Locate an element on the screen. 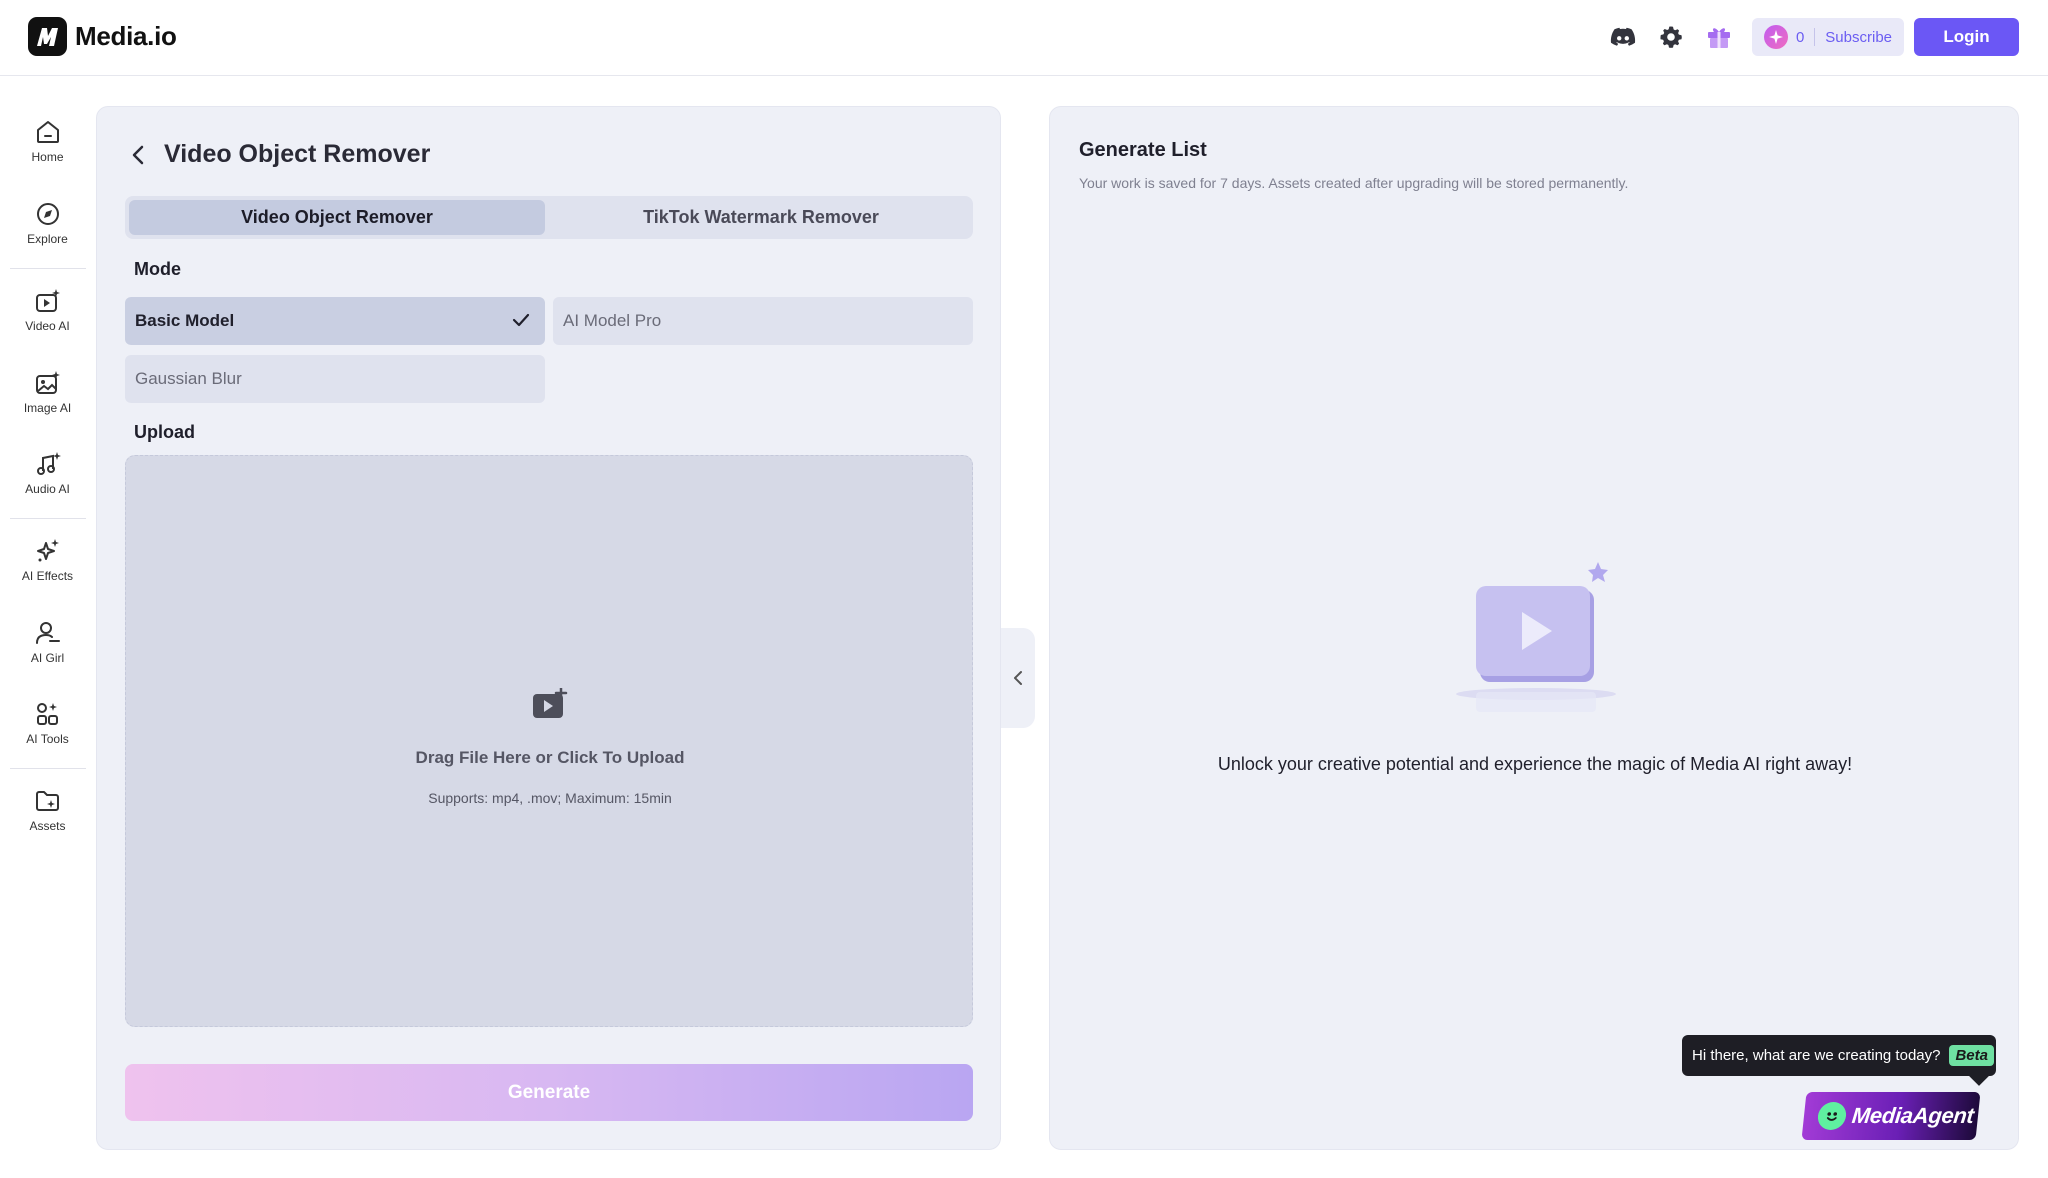  app-name: Media.io is located at coordinates (126, 36).